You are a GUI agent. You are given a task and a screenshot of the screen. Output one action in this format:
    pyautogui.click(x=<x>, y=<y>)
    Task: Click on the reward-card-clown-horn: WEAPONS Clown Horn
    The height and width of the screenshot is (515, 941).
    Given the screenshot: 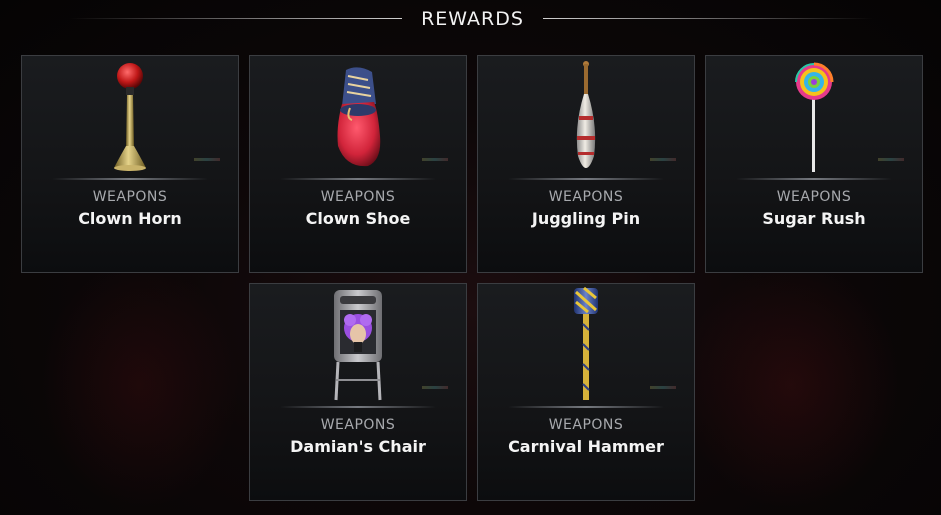 What is the action you would take?
    pyautogui.click(x=130, y=164)
    